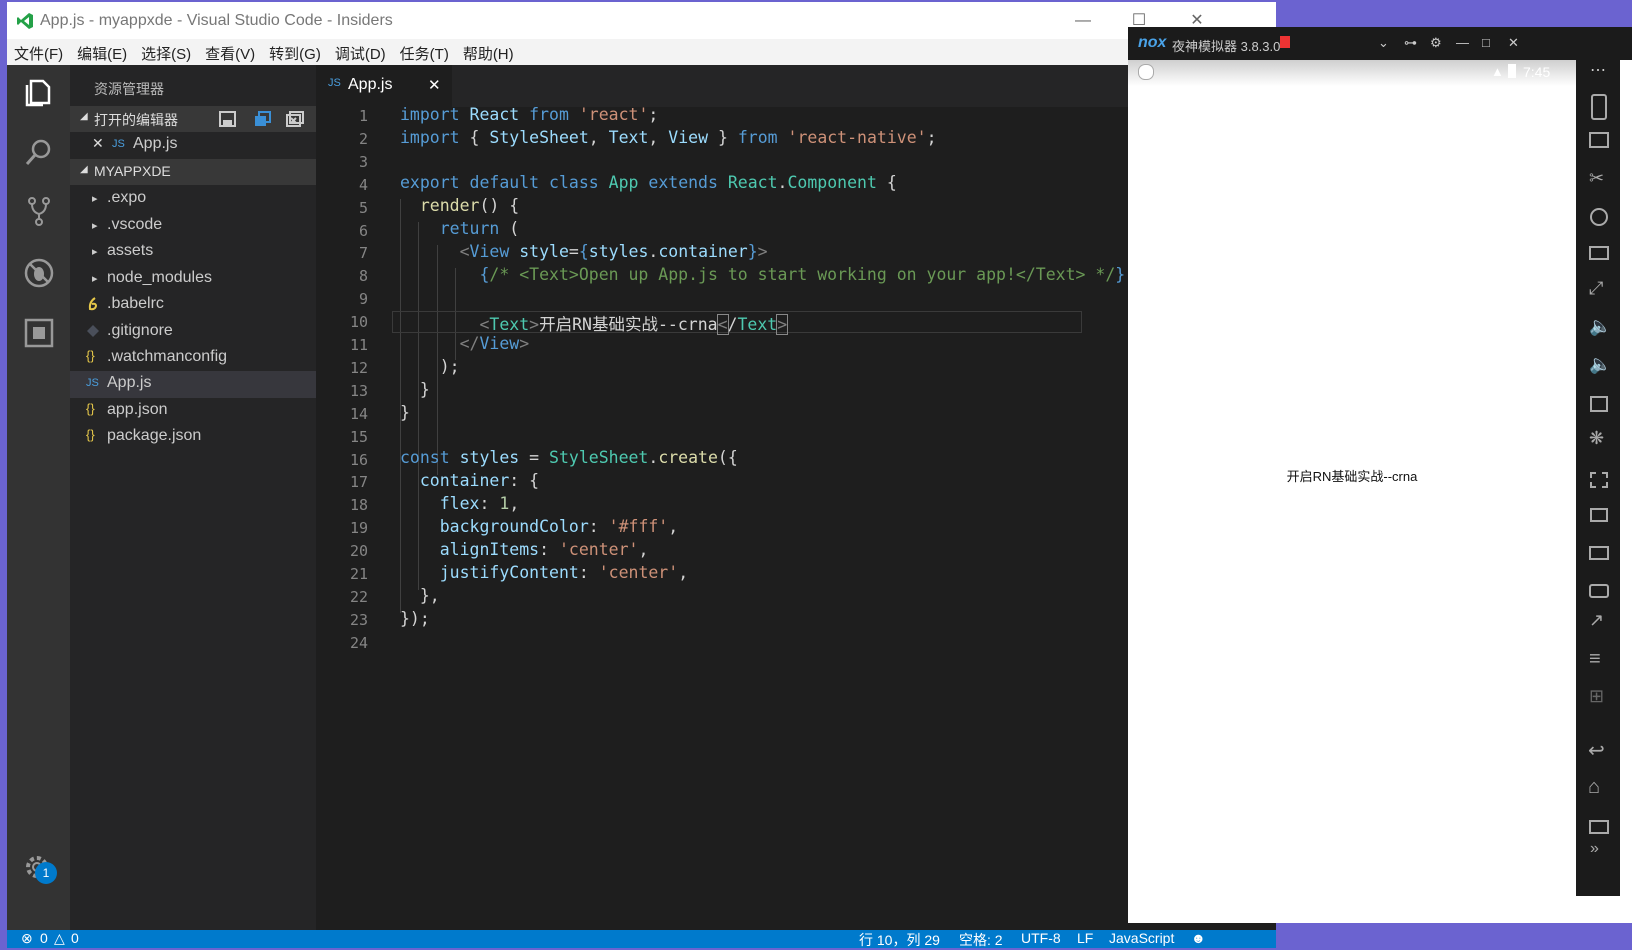 This screenshot has height=950, width=1632. I want to click on tree-item-appjs: JS App.js, so click(196, 384).